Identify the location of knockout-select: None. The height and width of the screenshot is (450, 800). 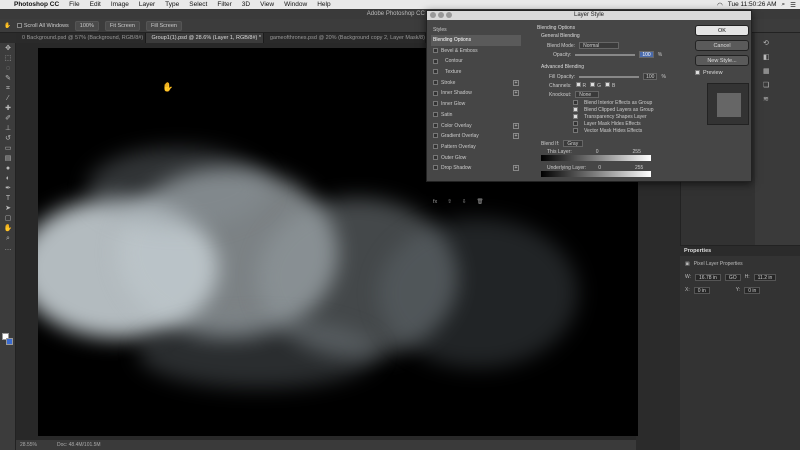
(587, 94).